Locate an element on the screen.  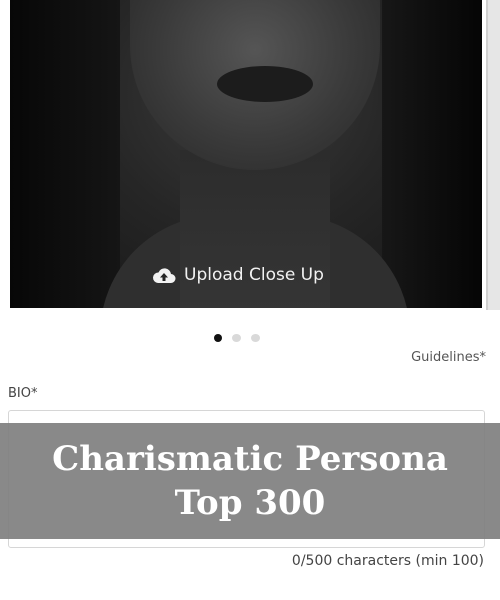
banner-title-line-2: Top 300 is located at coordinates (250, 503).